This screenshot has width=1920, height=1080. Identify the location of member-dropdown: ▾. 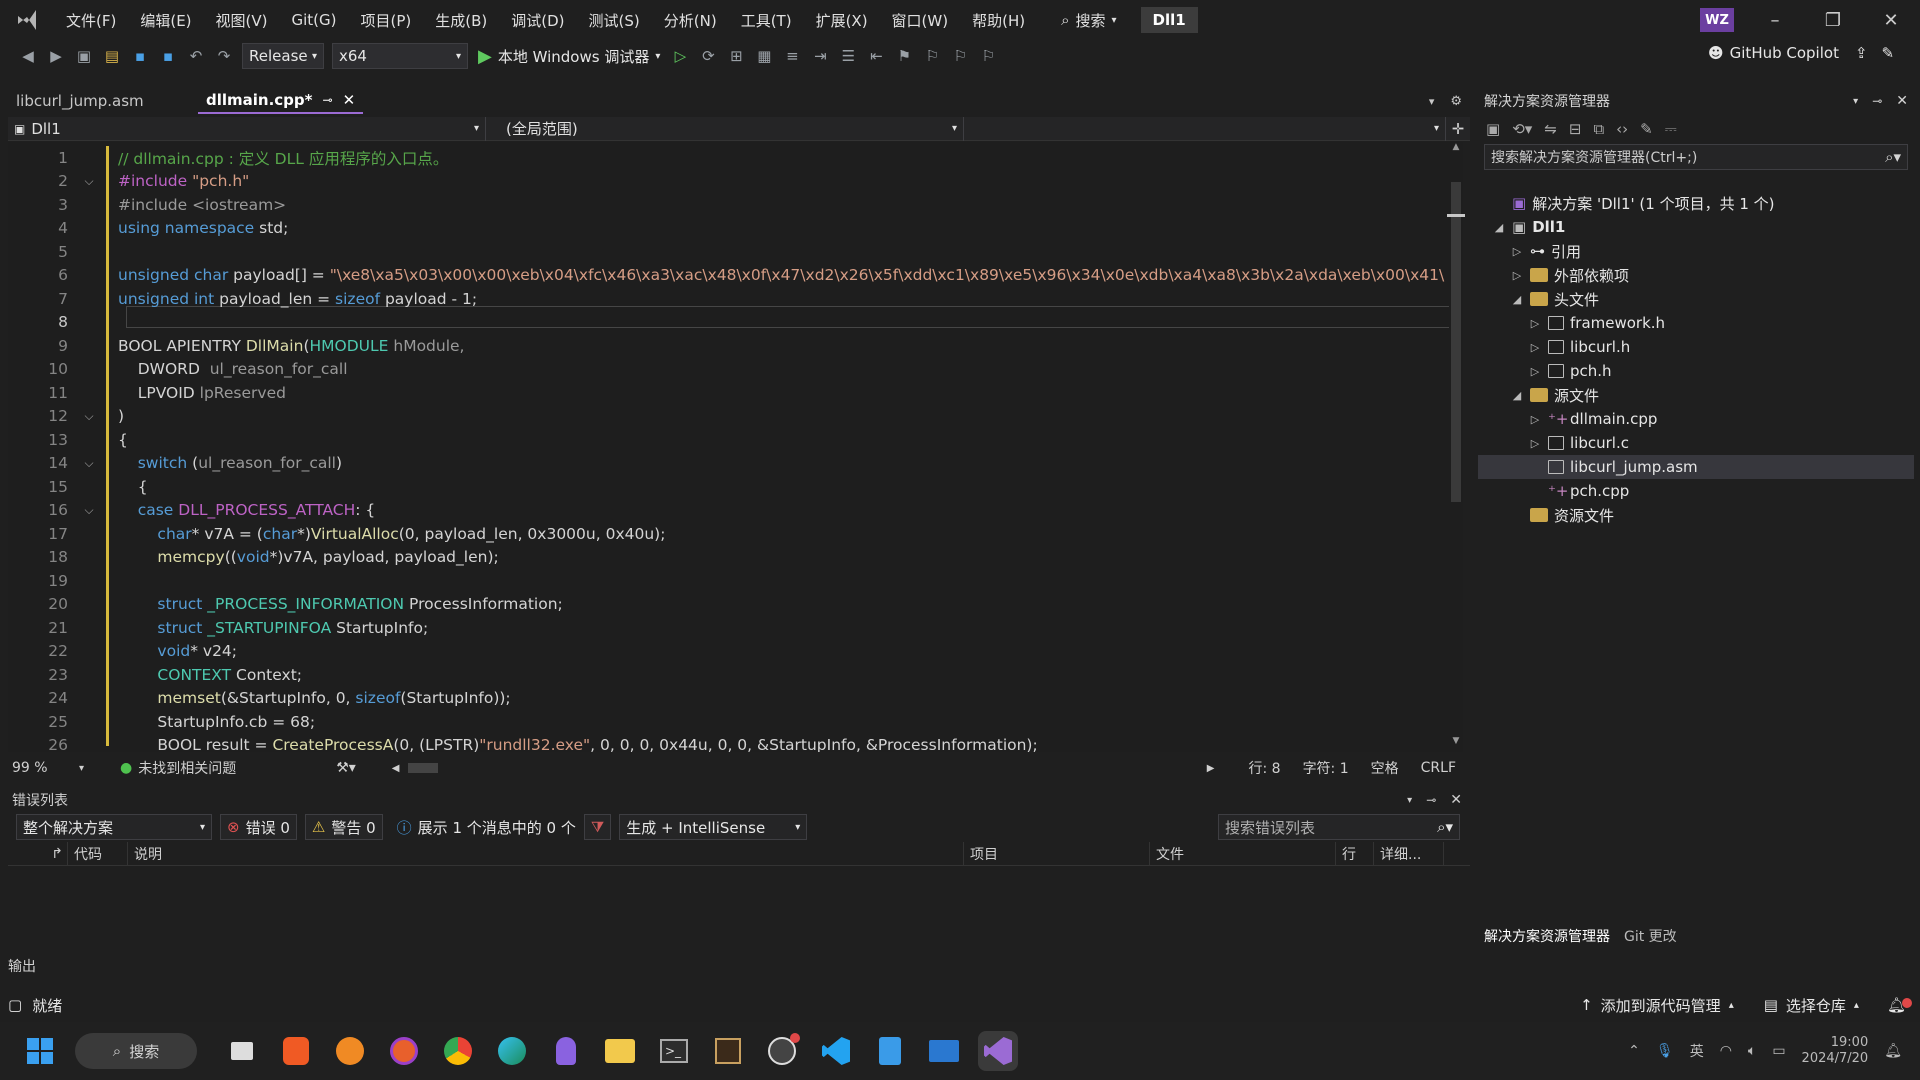
(1205, 128).